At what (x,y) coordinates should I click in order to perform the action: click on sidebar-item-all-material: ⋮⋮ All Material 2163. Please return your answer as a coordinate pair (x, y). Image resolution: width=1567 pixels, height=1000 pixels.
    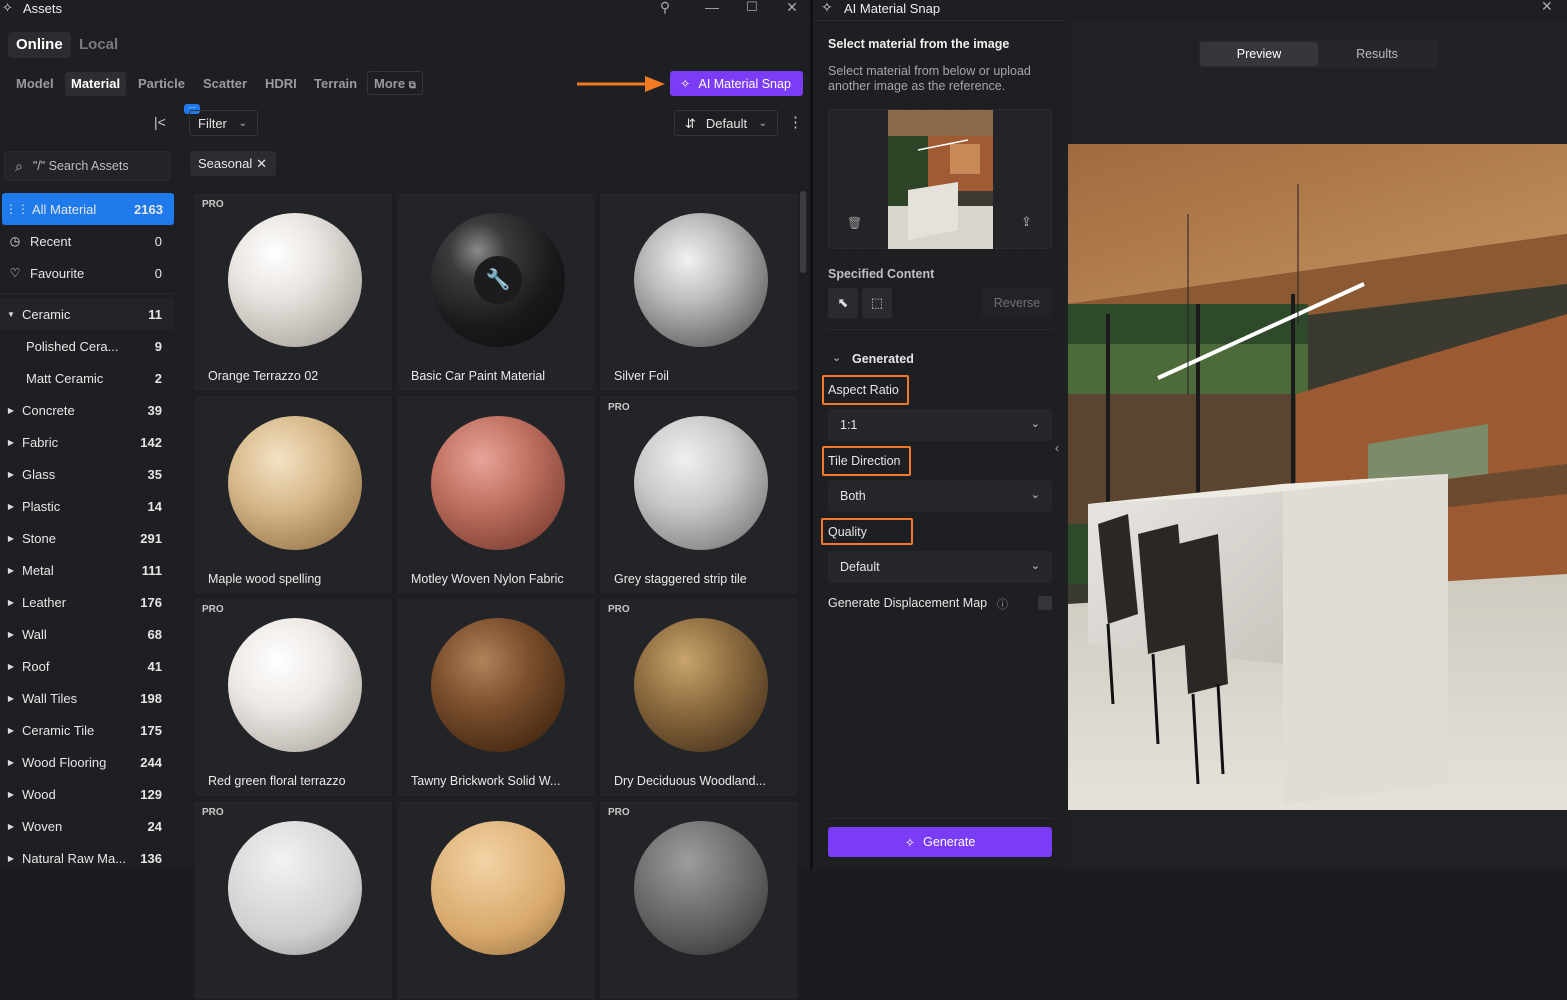
    Looking at the image, I should click on (88, 209).